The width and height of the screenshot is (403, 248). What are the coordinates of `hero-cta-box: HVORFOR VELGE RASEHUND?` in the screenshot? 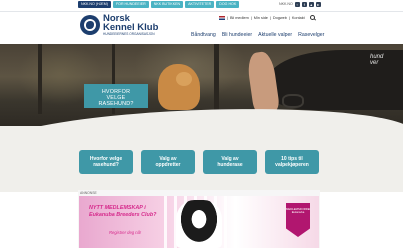 It's located at (116, 96).